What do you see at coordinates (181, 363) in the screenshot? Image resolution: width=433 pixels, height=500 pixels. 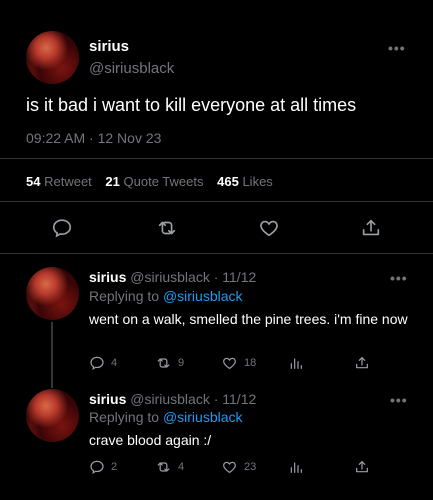 I see `retweet-count: 9` at bounding box center [181, 363].